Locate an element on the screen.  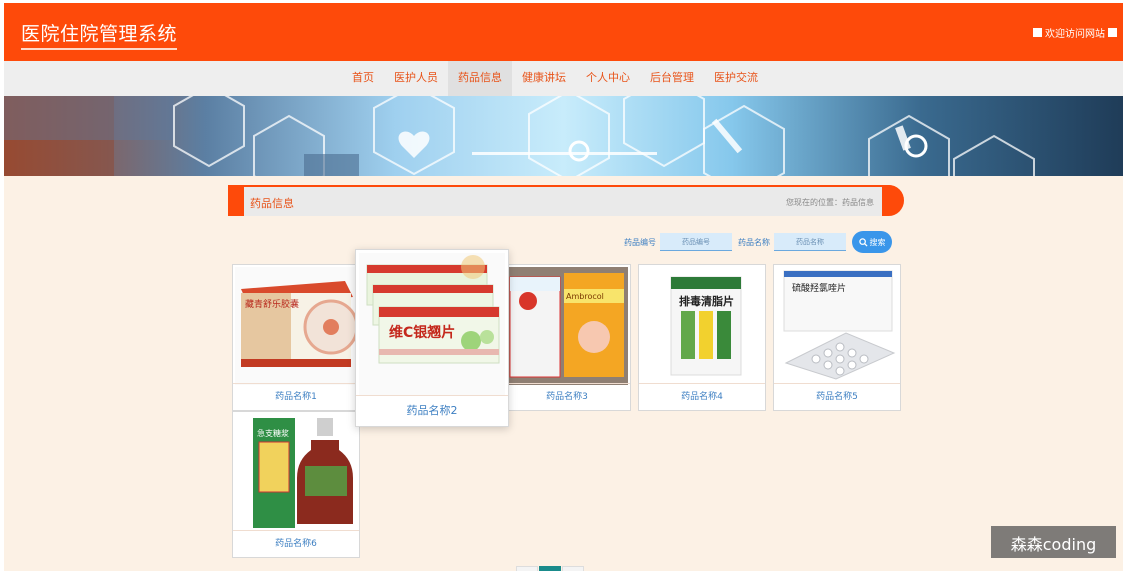
nav-item-health-forum: 健康讲坛 is located at coordinates (544, 78).